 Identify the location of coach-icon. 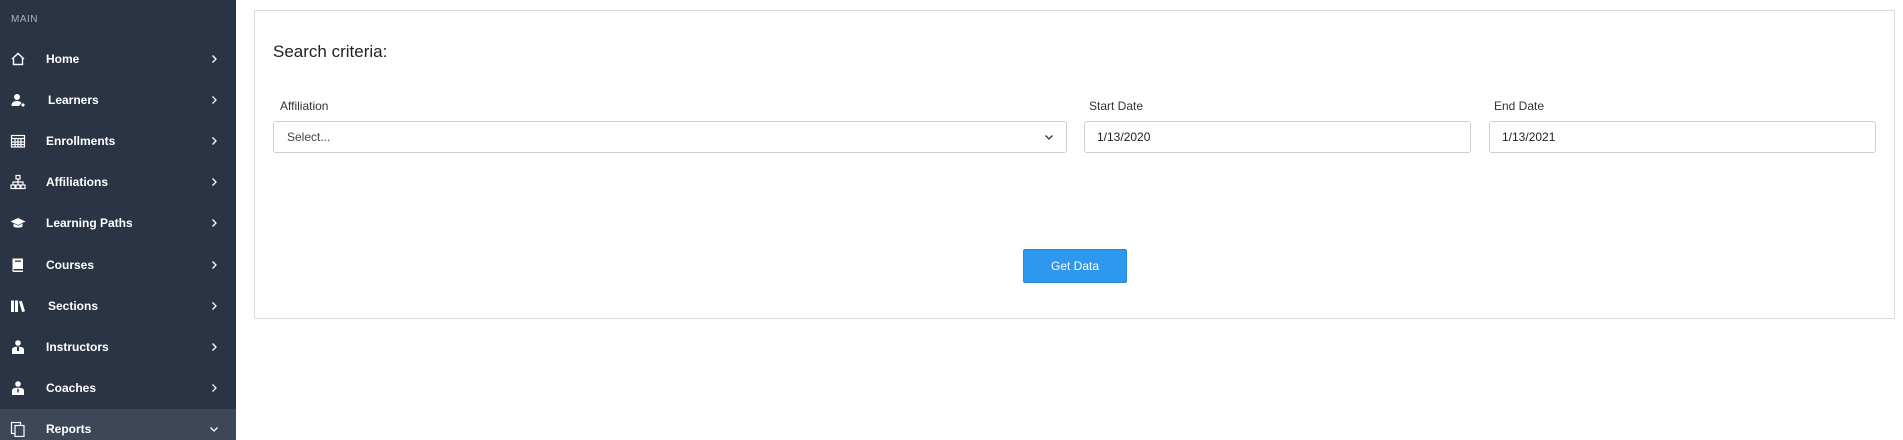
(18, 388).